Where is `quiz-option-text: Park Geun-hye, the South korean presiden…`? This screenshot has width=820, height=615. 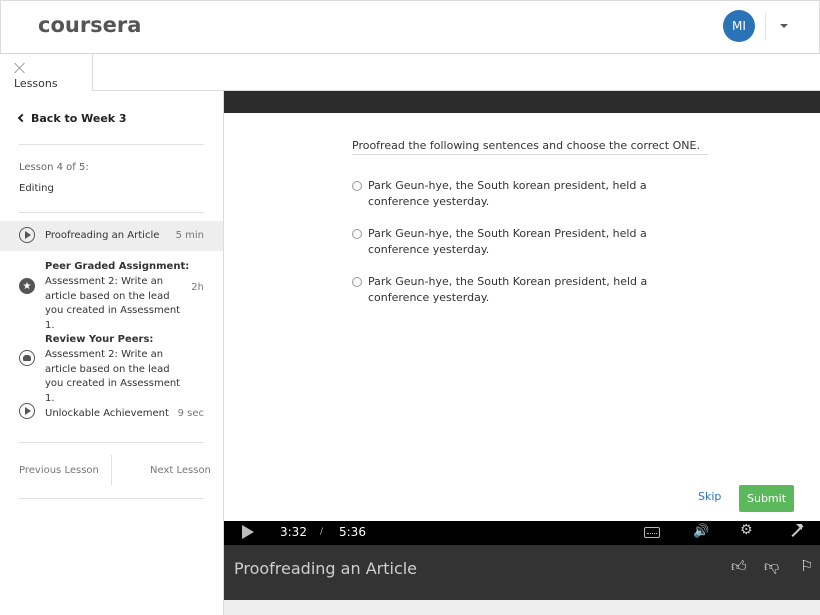
quiz-option-text: Park Geun-hye, the South korean presiden… is located at coordinates (507, 193).